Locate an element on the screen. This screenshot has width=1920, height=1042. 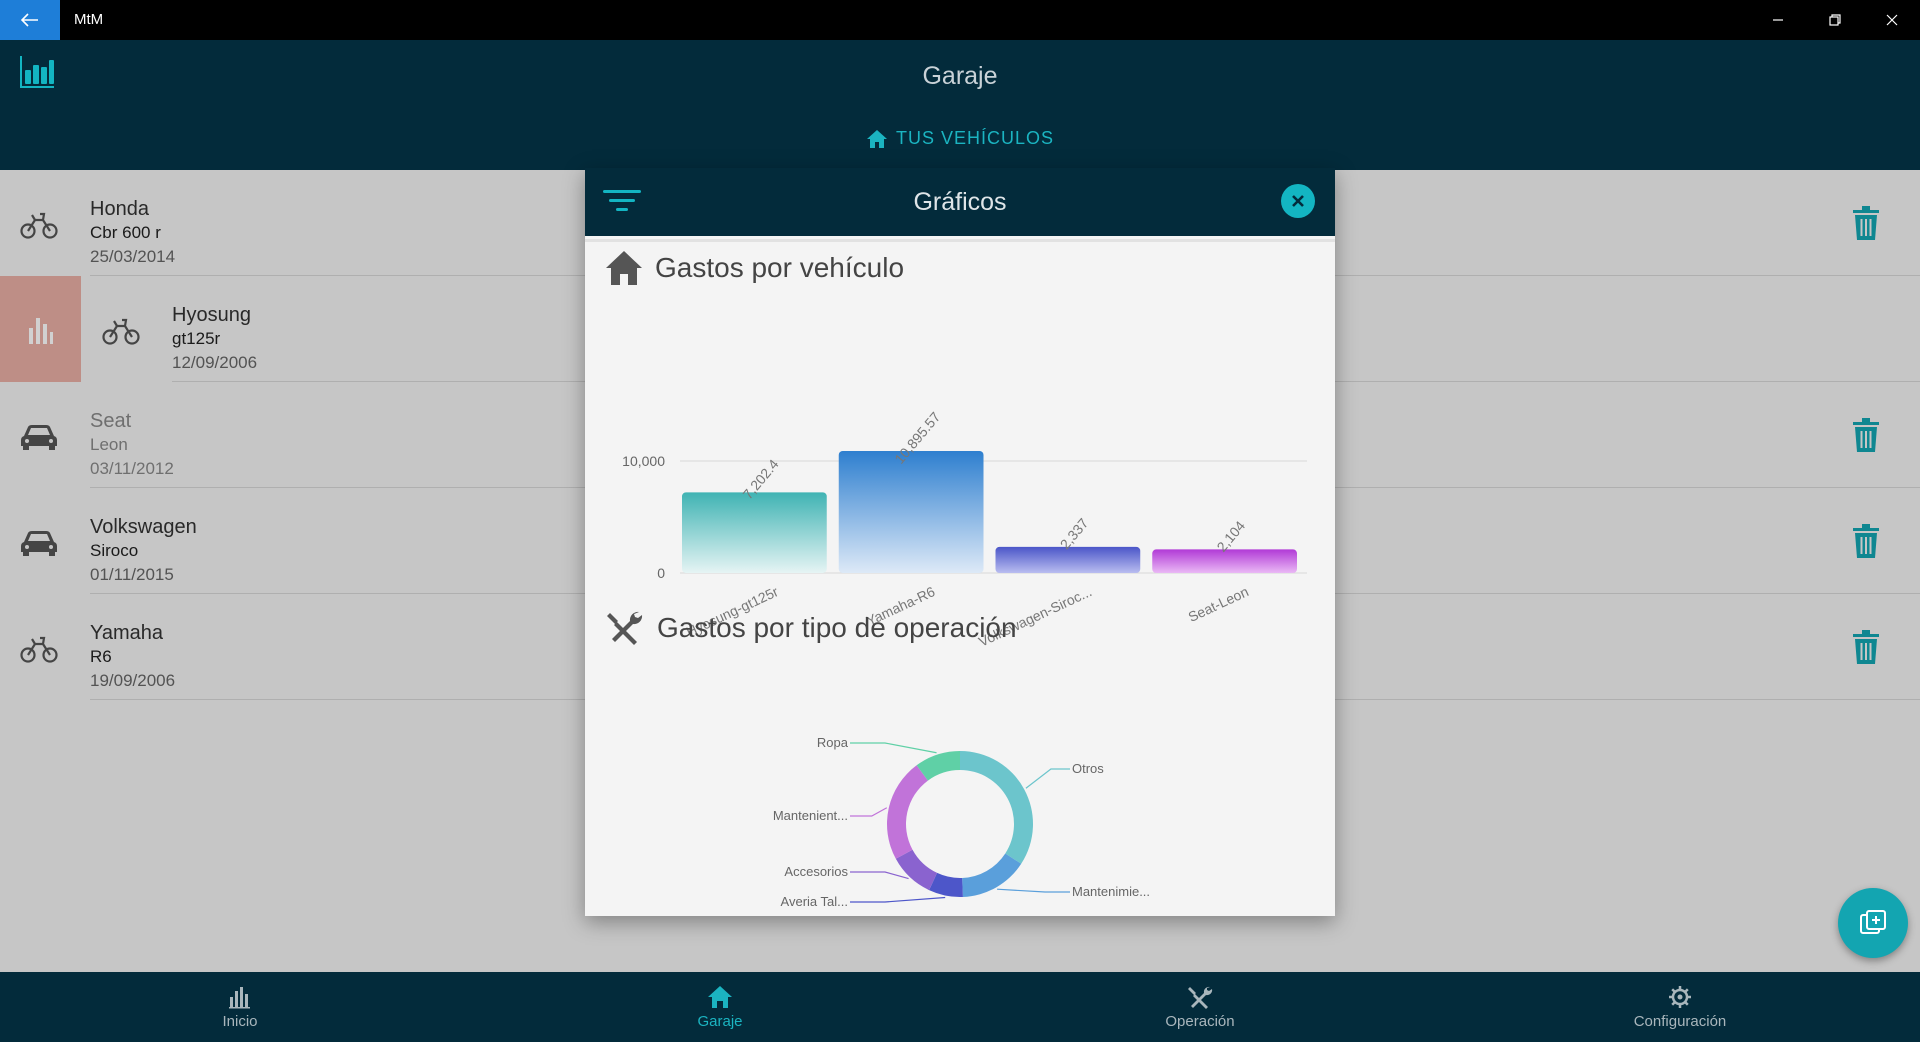
nav-operacion: Operación is located at coordinates (1200, 1007).